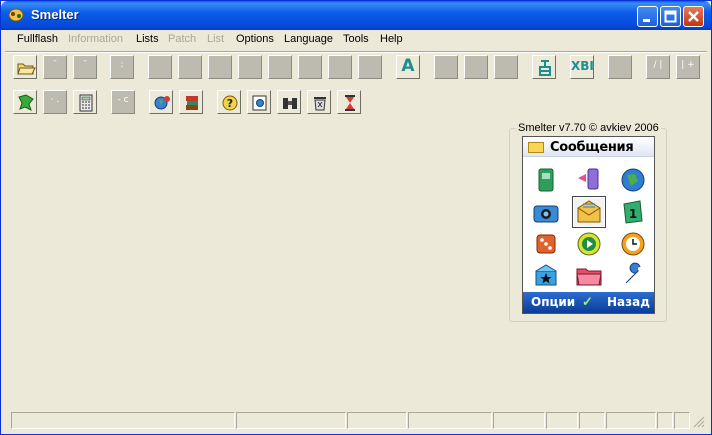 The image size is (712, 435). Describe the element at coordinates (16, 15) in the screenshot. I see `app-icon` at that location.